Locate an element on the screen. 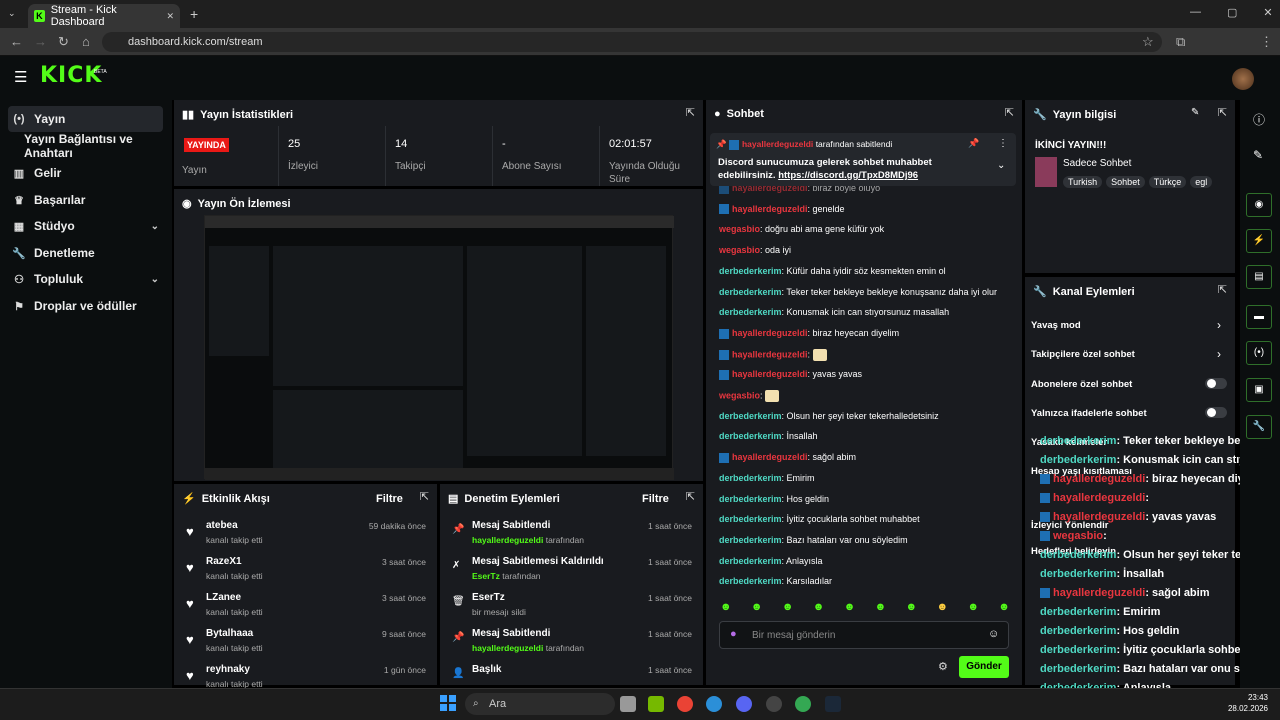 The image size is (1280, 720). chrome-active-icon is located at coordinates (803, 704).